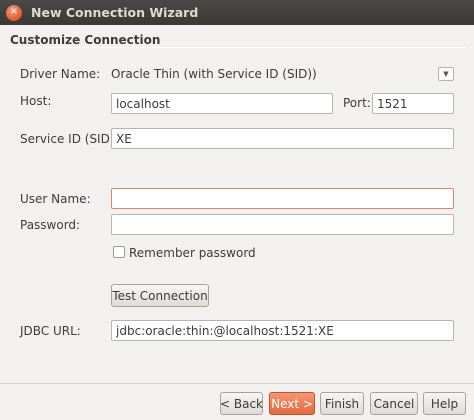 Image resolution: width=474 pixels, height=420 pixels. I want to click on window-title: New Connection Wizard, so click(115, 12).